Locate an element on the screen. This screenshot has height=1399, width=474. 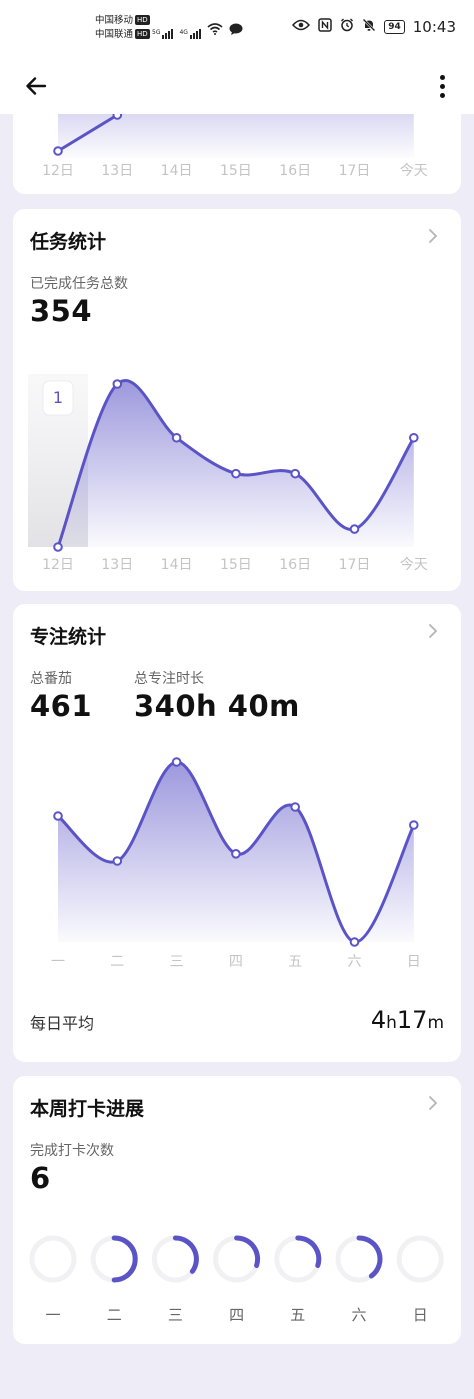
checkin-count-value: 6 is located at coordinates (40, 1178).